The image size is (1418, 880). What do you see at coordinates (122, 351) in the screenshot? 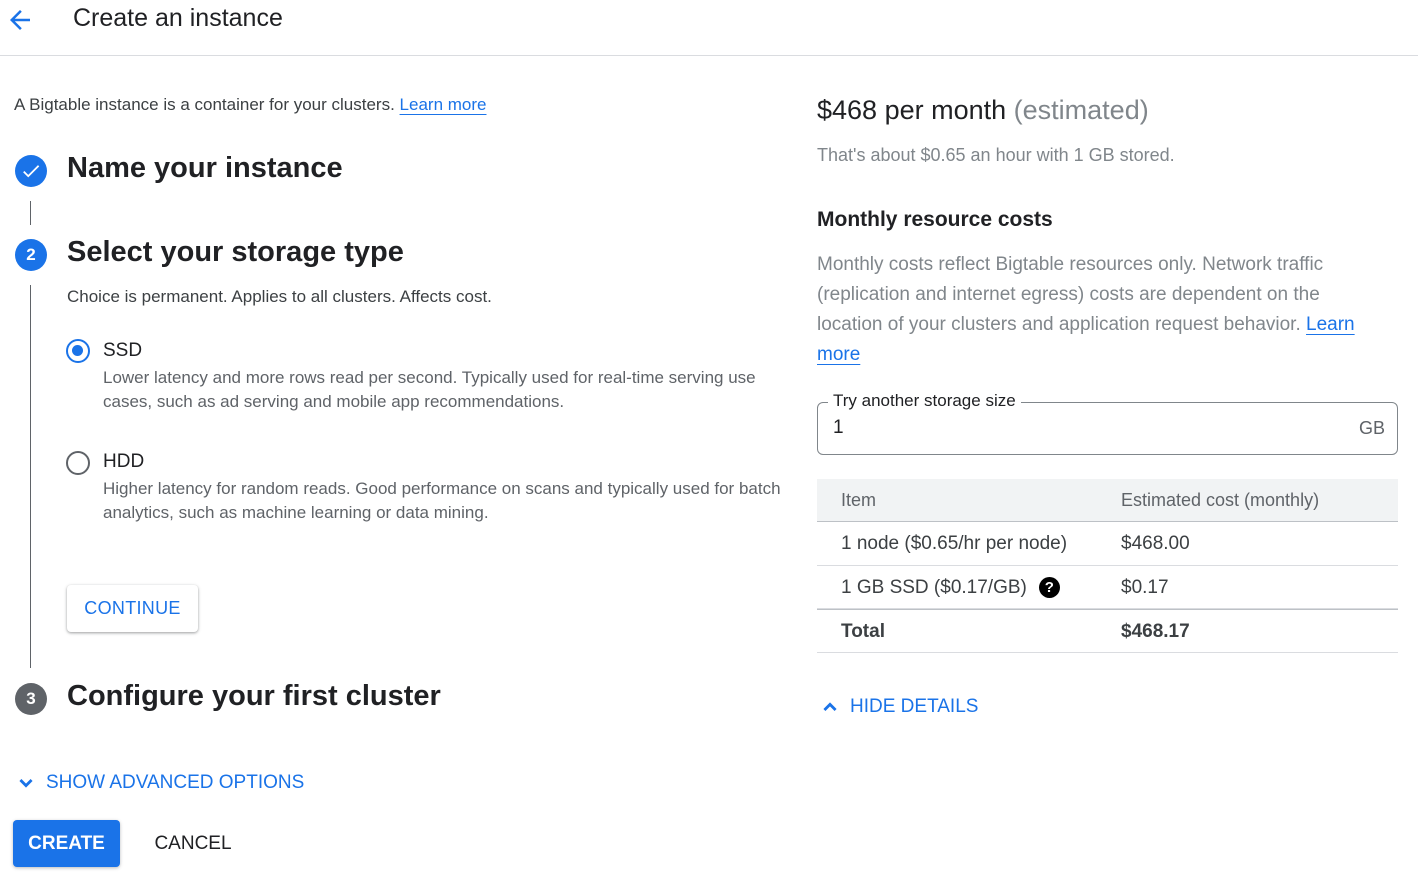
I see `ssd-label: SSD` at bounding box center [122, 351].